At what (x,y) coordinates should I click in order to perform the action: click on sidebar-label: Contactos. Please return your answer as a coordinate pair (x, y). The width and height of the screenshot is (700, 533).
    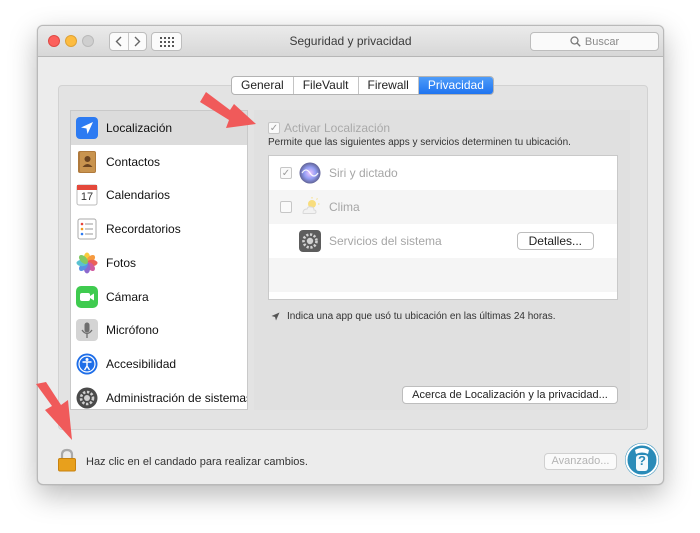
    Looking at the image, I should click on (133, 161).